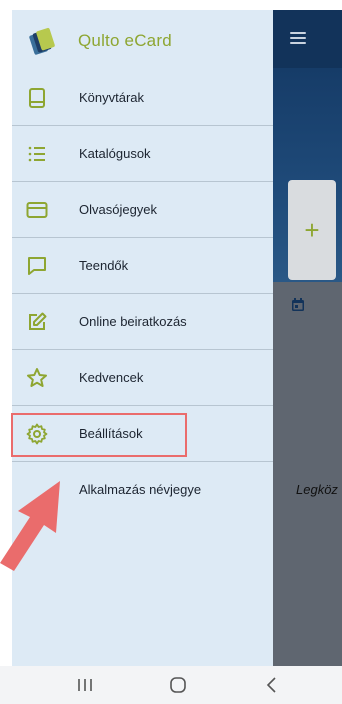  I want to click on home-icon, so click(178, 685).